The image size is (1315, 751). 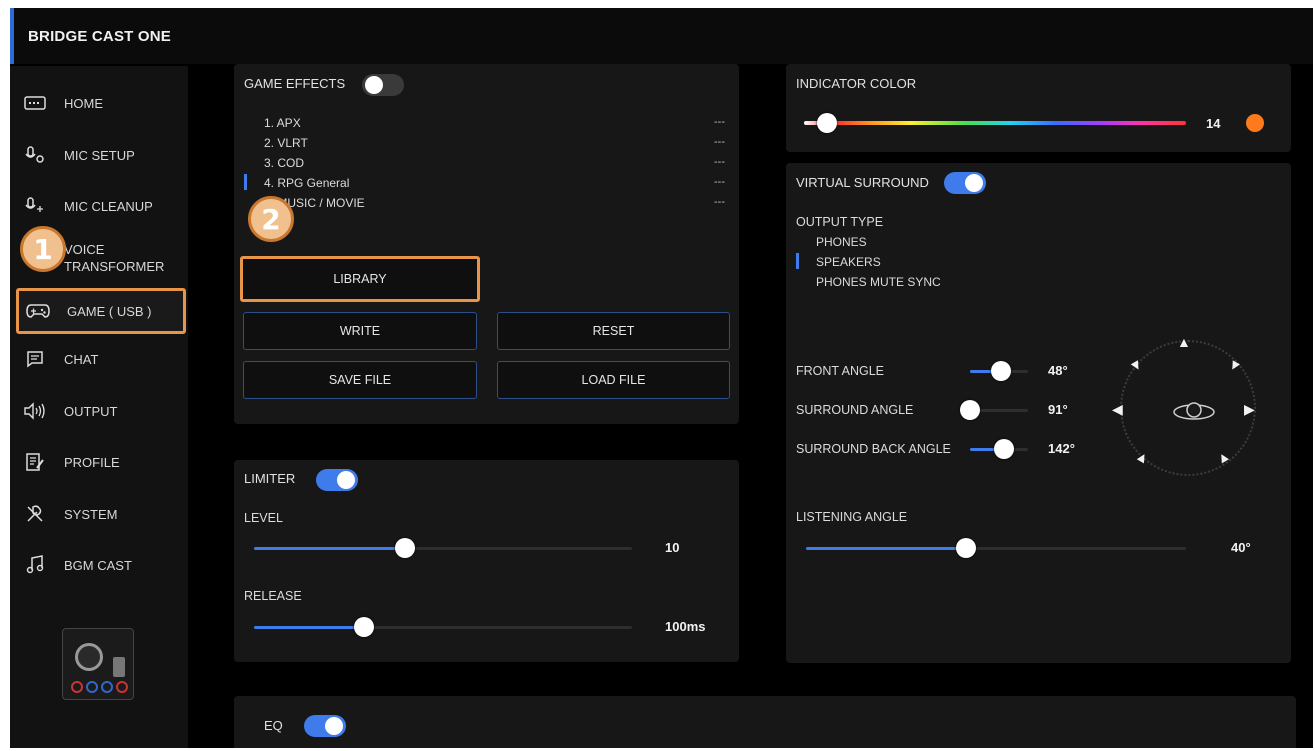 What do you see at coordinates (35, 411) in the screenshot?
I see `speaker-icon` at bounding box center [35, 411].